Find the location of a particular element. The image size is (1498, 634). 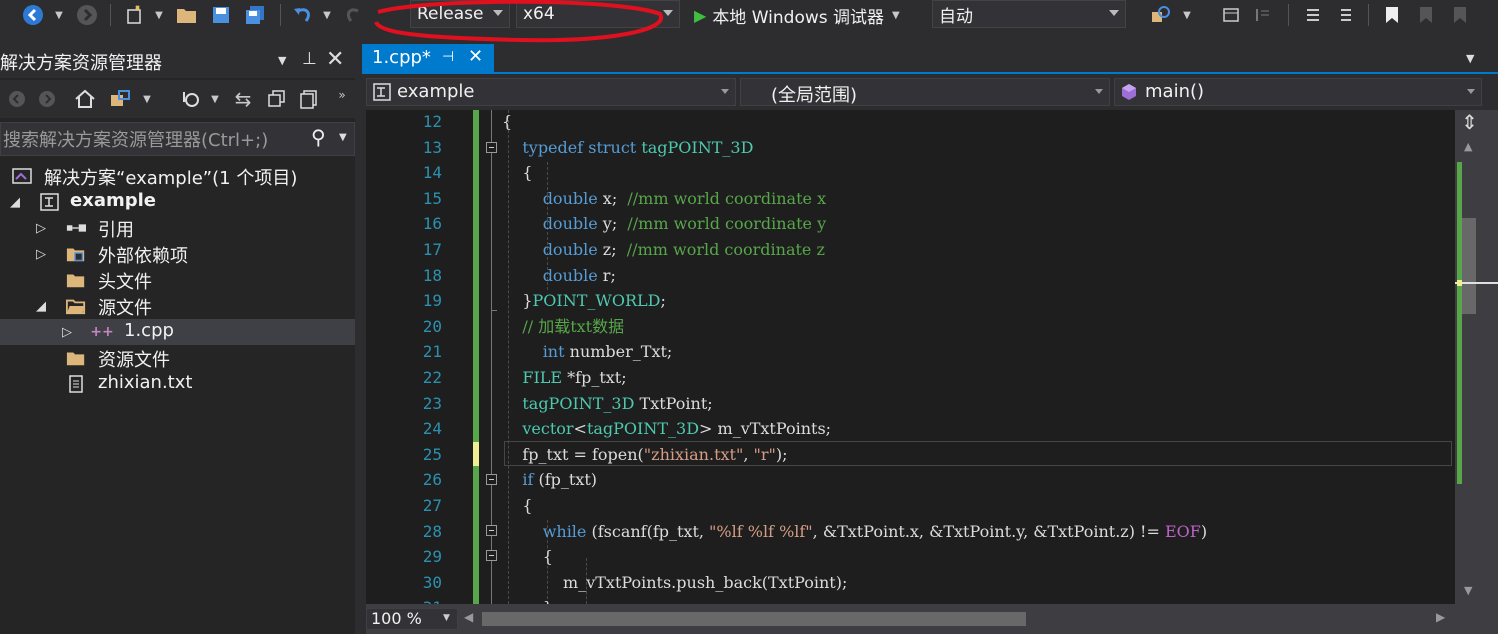

code-line: double z; //mm world coordinate z is located at coordinates (683, 249).